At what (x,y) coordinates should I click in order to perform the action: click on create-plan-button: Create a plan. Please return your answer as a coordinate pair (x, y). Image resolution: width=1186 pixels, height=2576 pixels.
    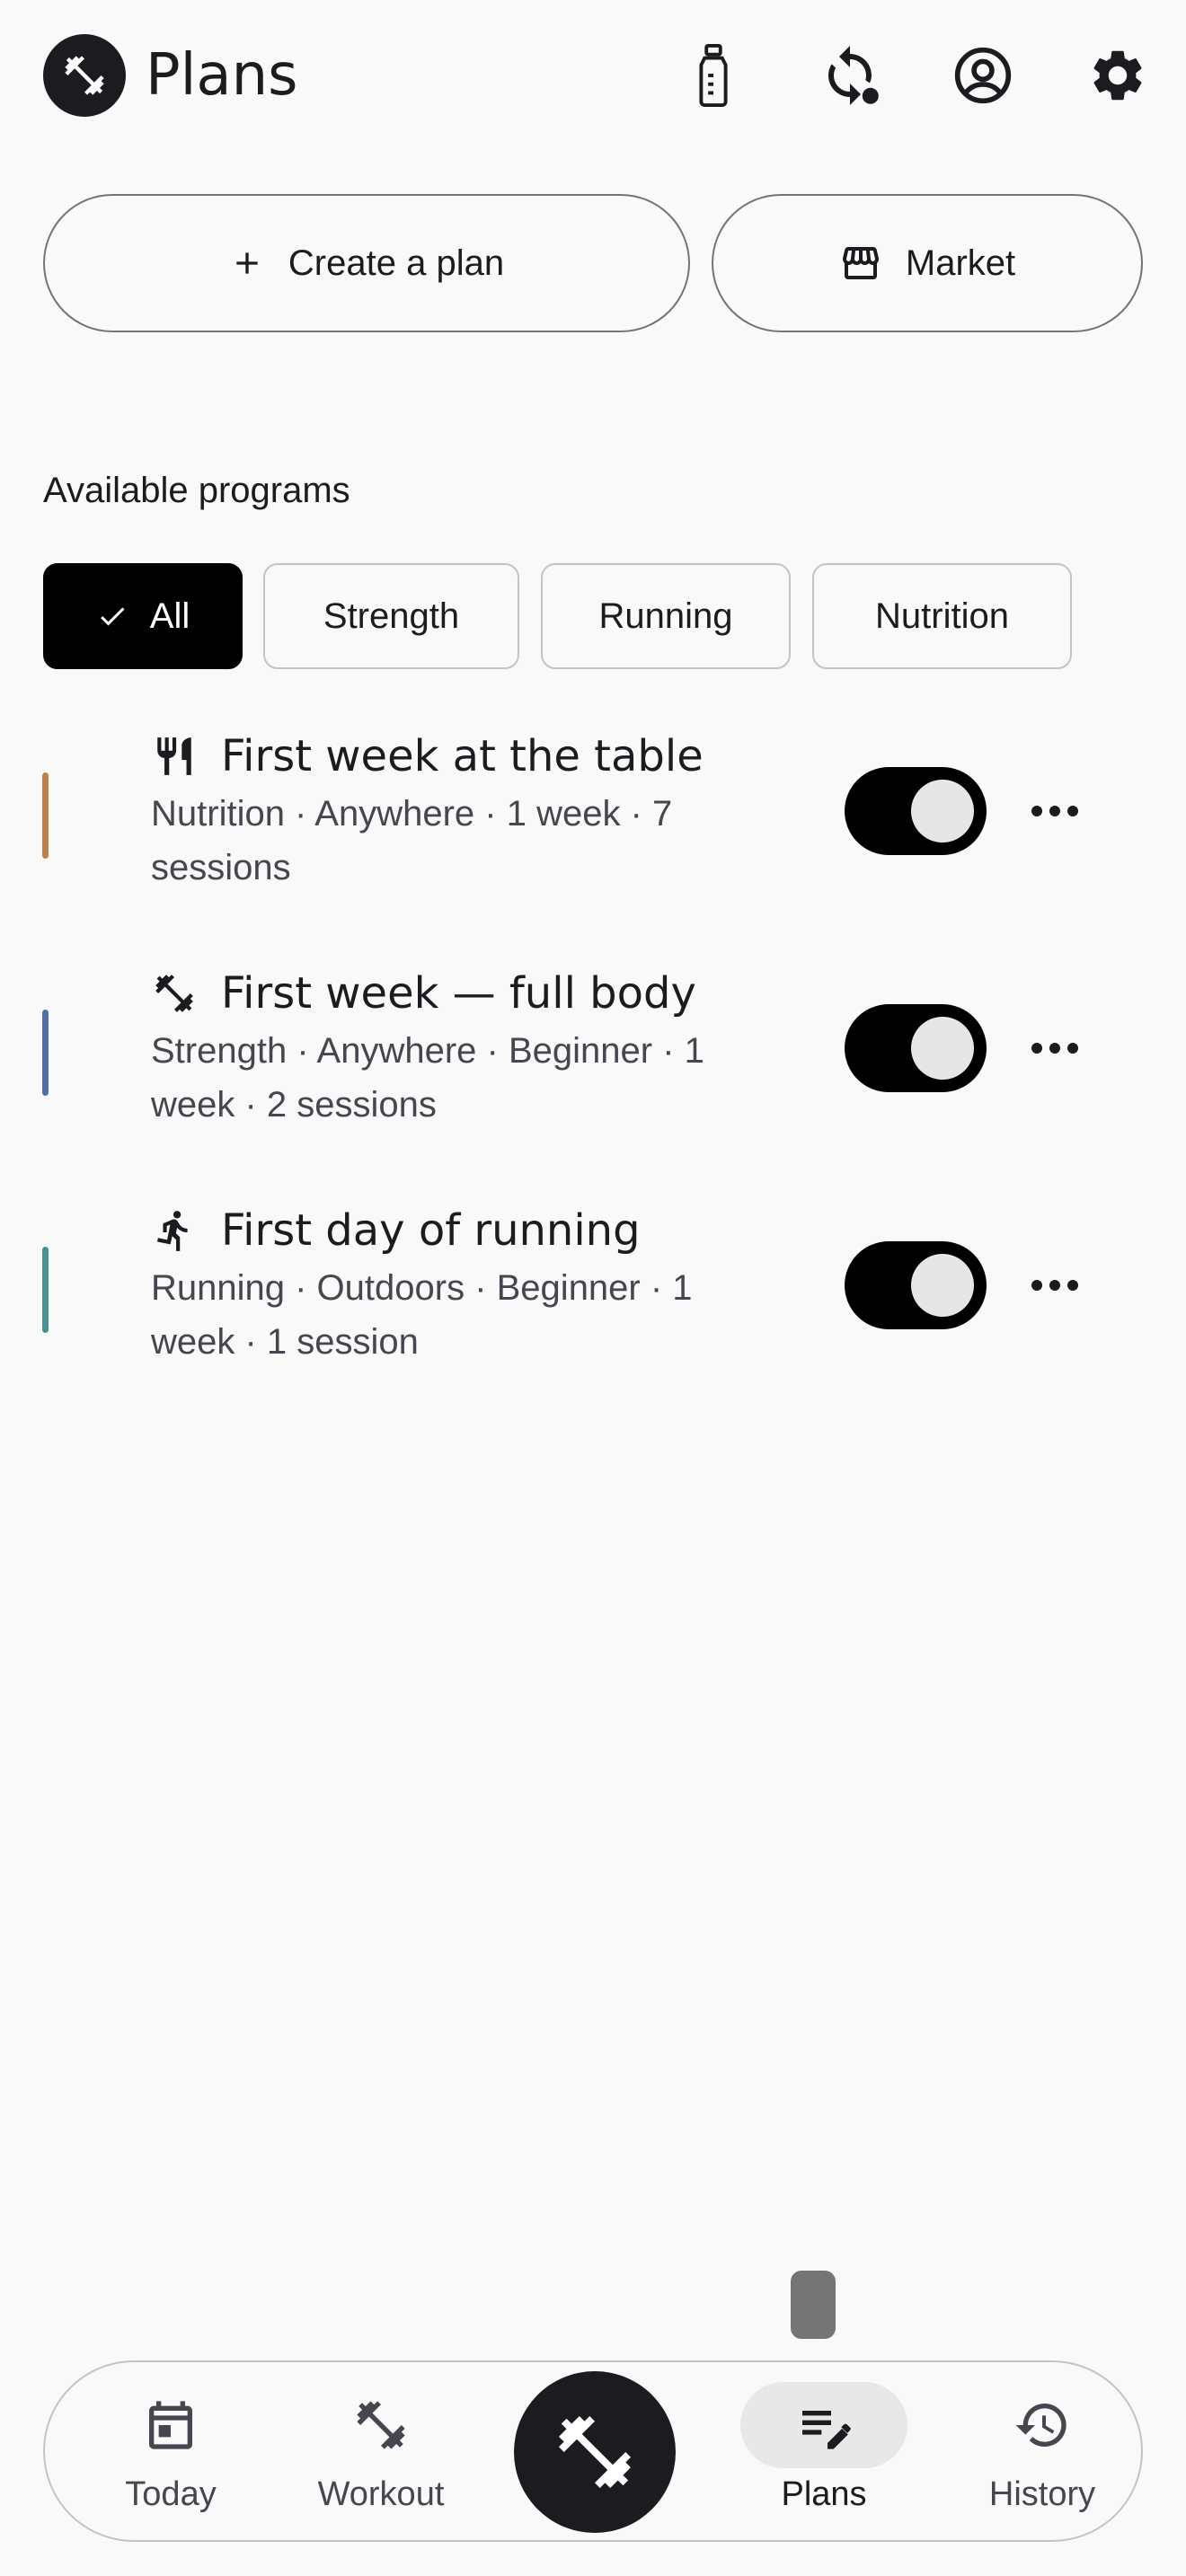
    Looking at the image, I should click on (366, 263).